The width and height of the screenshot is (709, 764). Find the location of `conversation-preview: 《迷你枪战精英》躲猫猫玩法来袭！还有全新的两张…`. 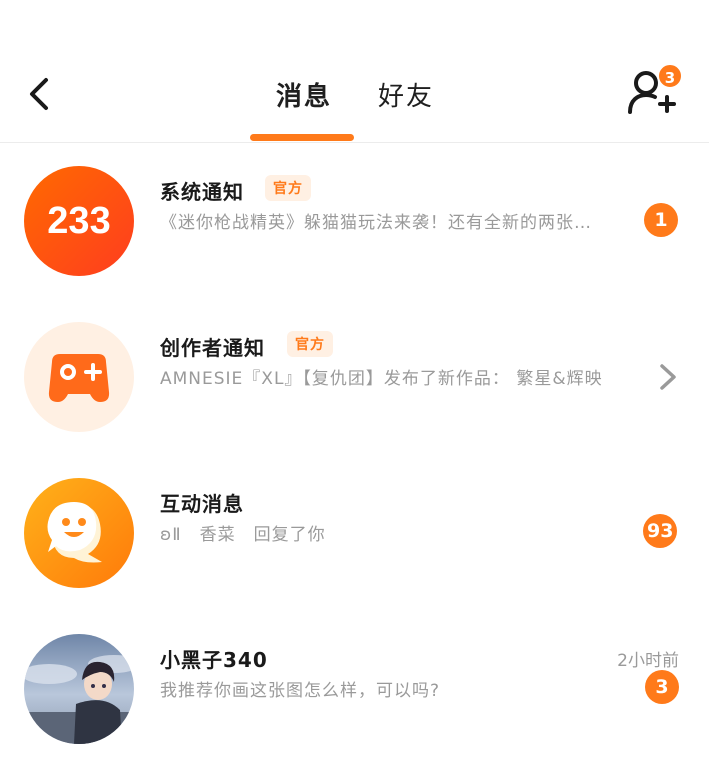

conversation-preview: 《迷你枪战精英》躲猫猫玩法来袭！还有全新的两张… is located at coordinates (376, 223).